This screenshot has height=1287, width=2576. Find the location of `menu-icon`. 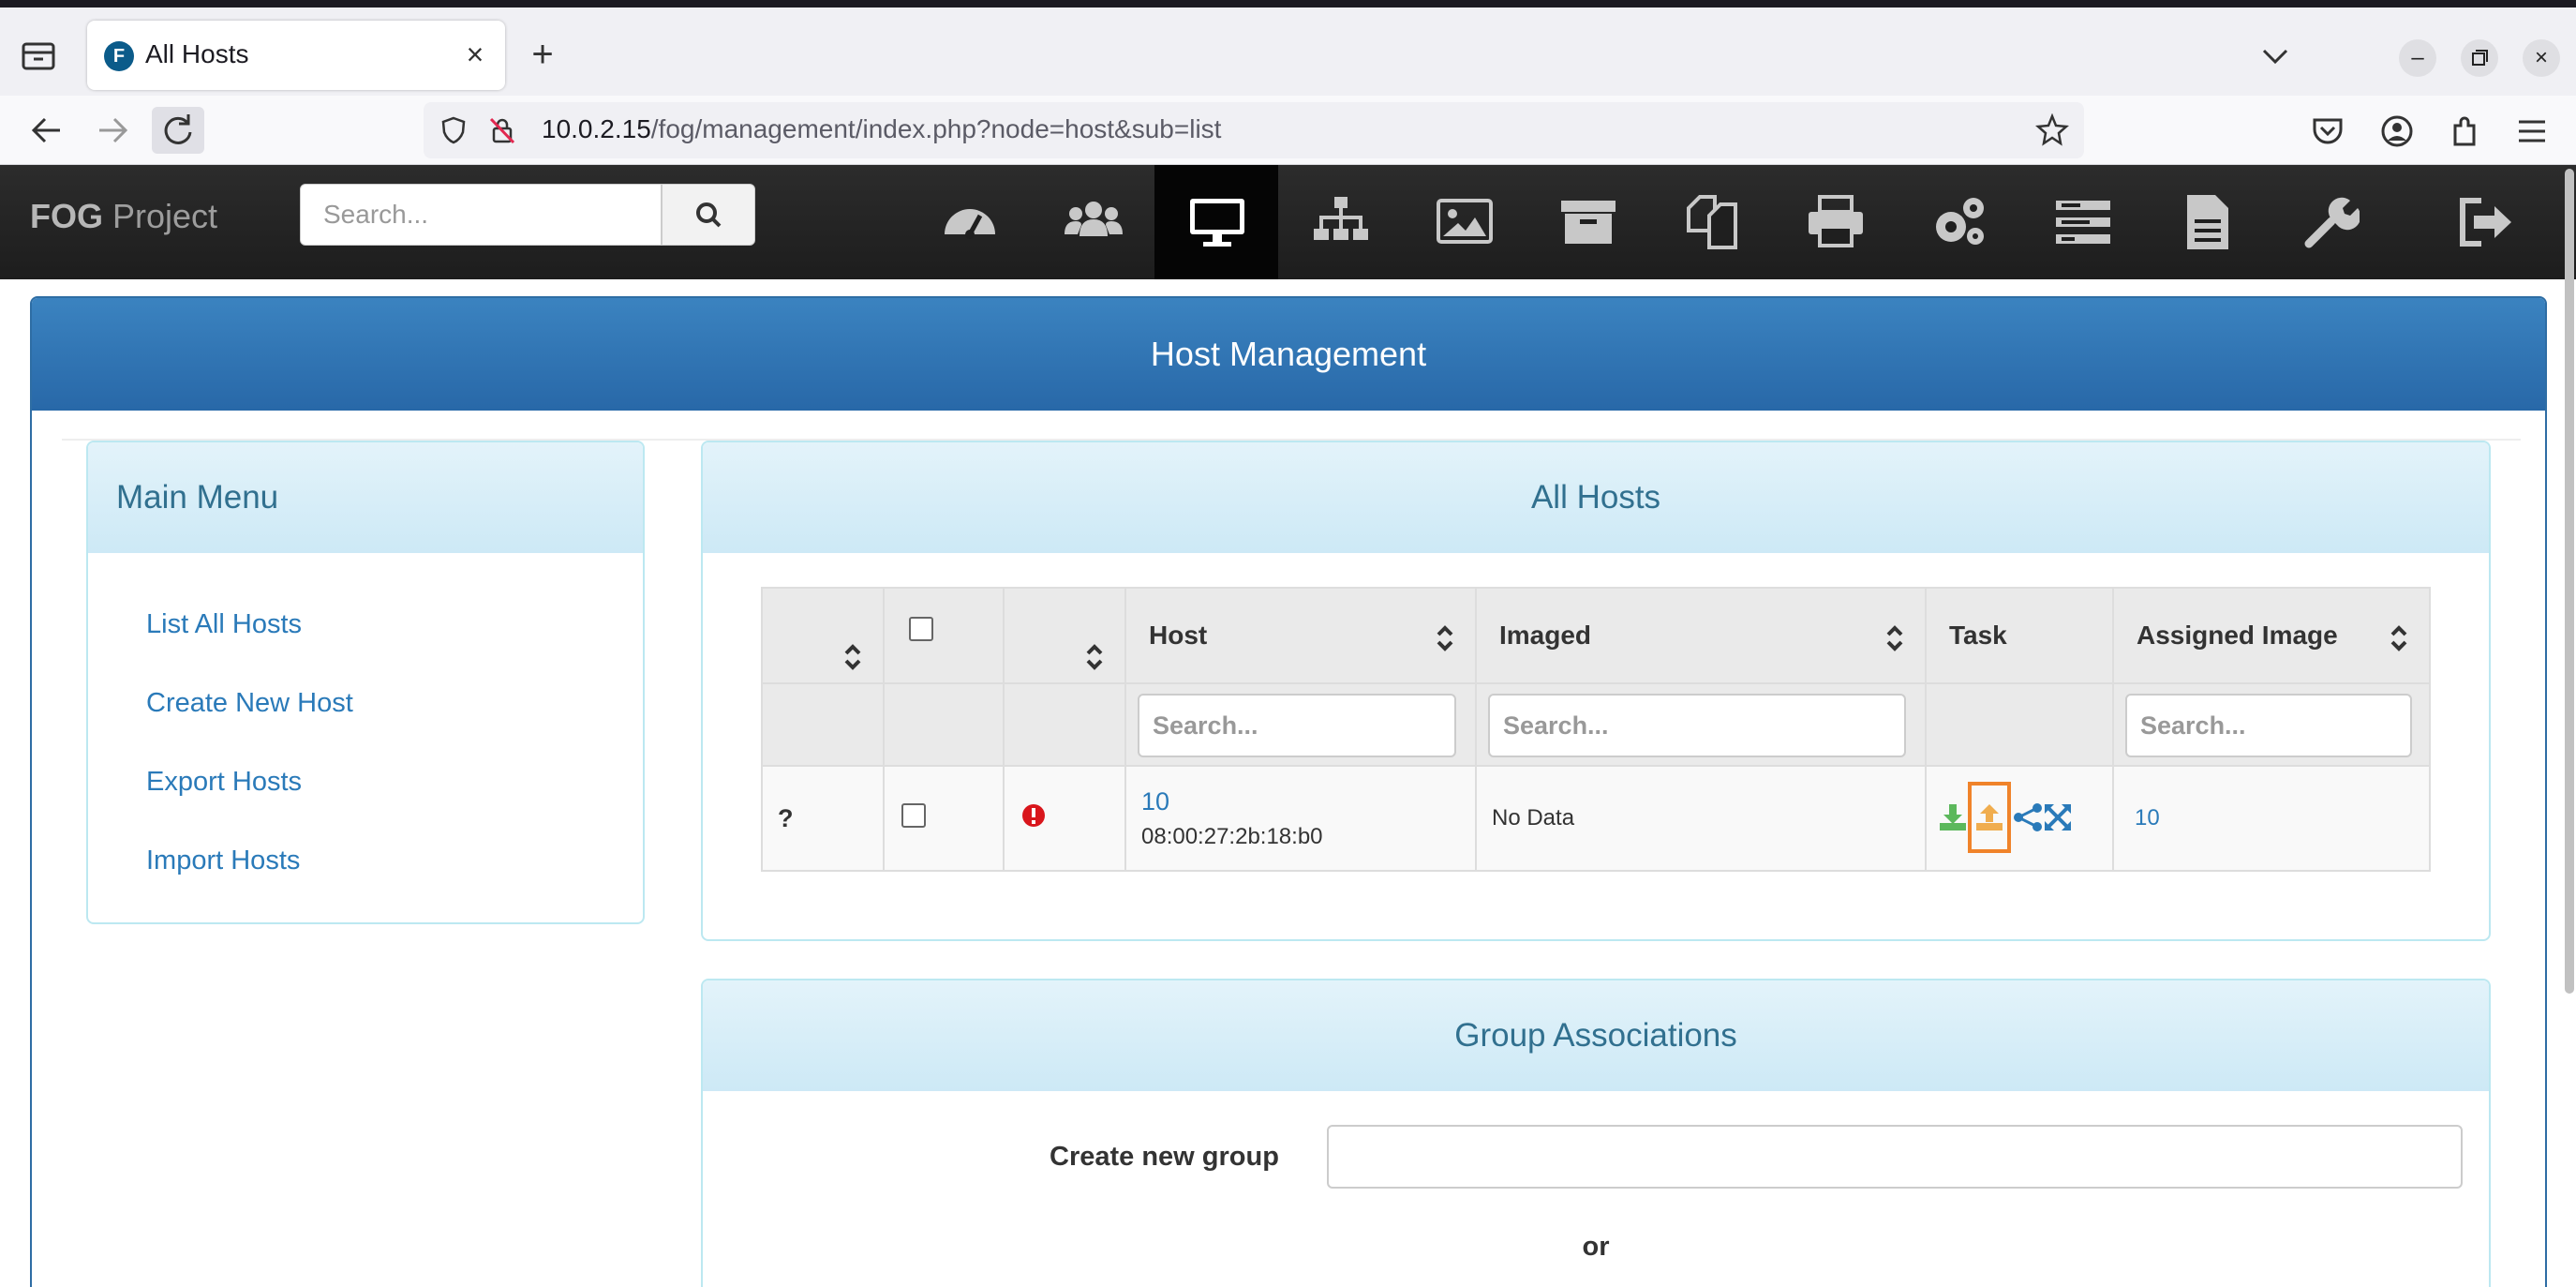

menu-icon is located at coordinates (2532, 131).